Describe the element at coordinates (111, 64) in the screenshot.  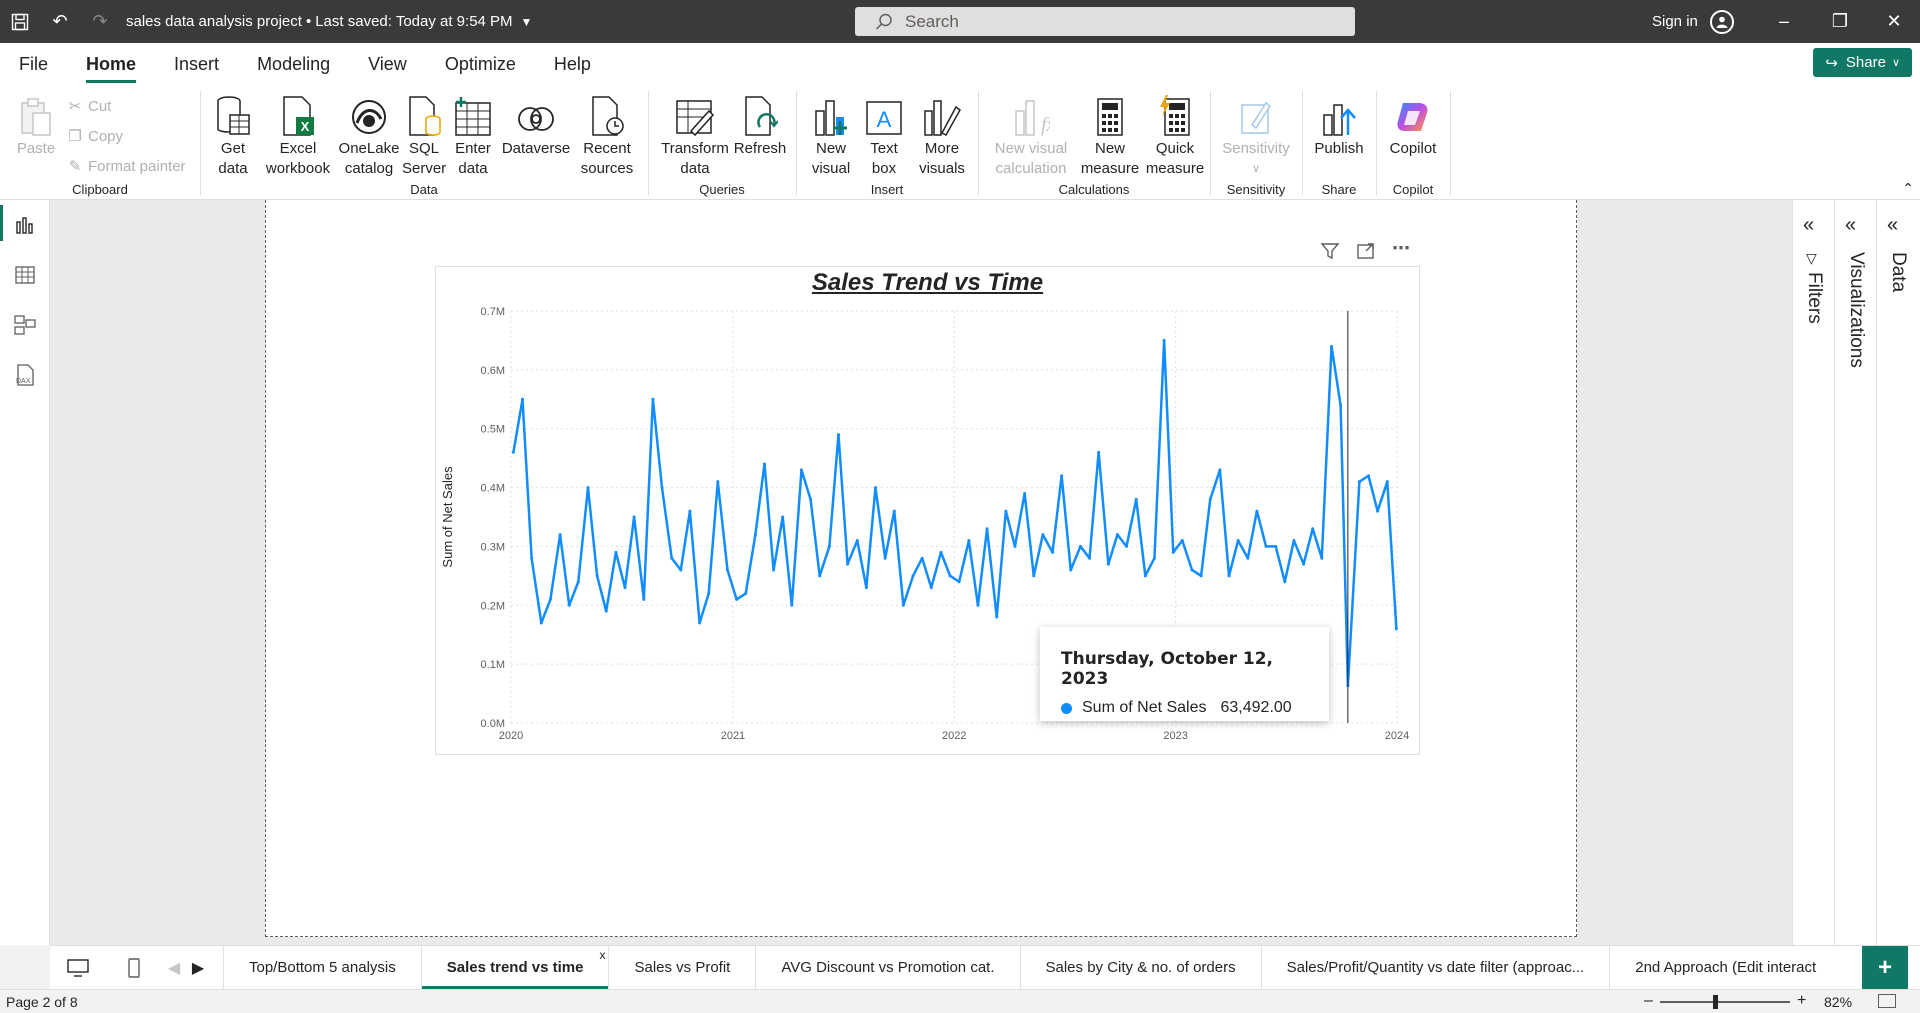
I see `menu-home: Home` at that location.